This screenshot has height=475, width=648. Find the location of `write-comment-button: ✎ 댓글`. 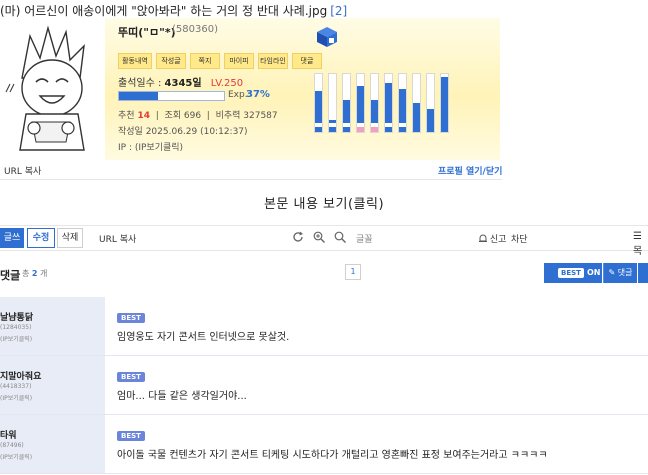

write-comment-button: ✎ 댓글 is located at coordinates (620, 273).